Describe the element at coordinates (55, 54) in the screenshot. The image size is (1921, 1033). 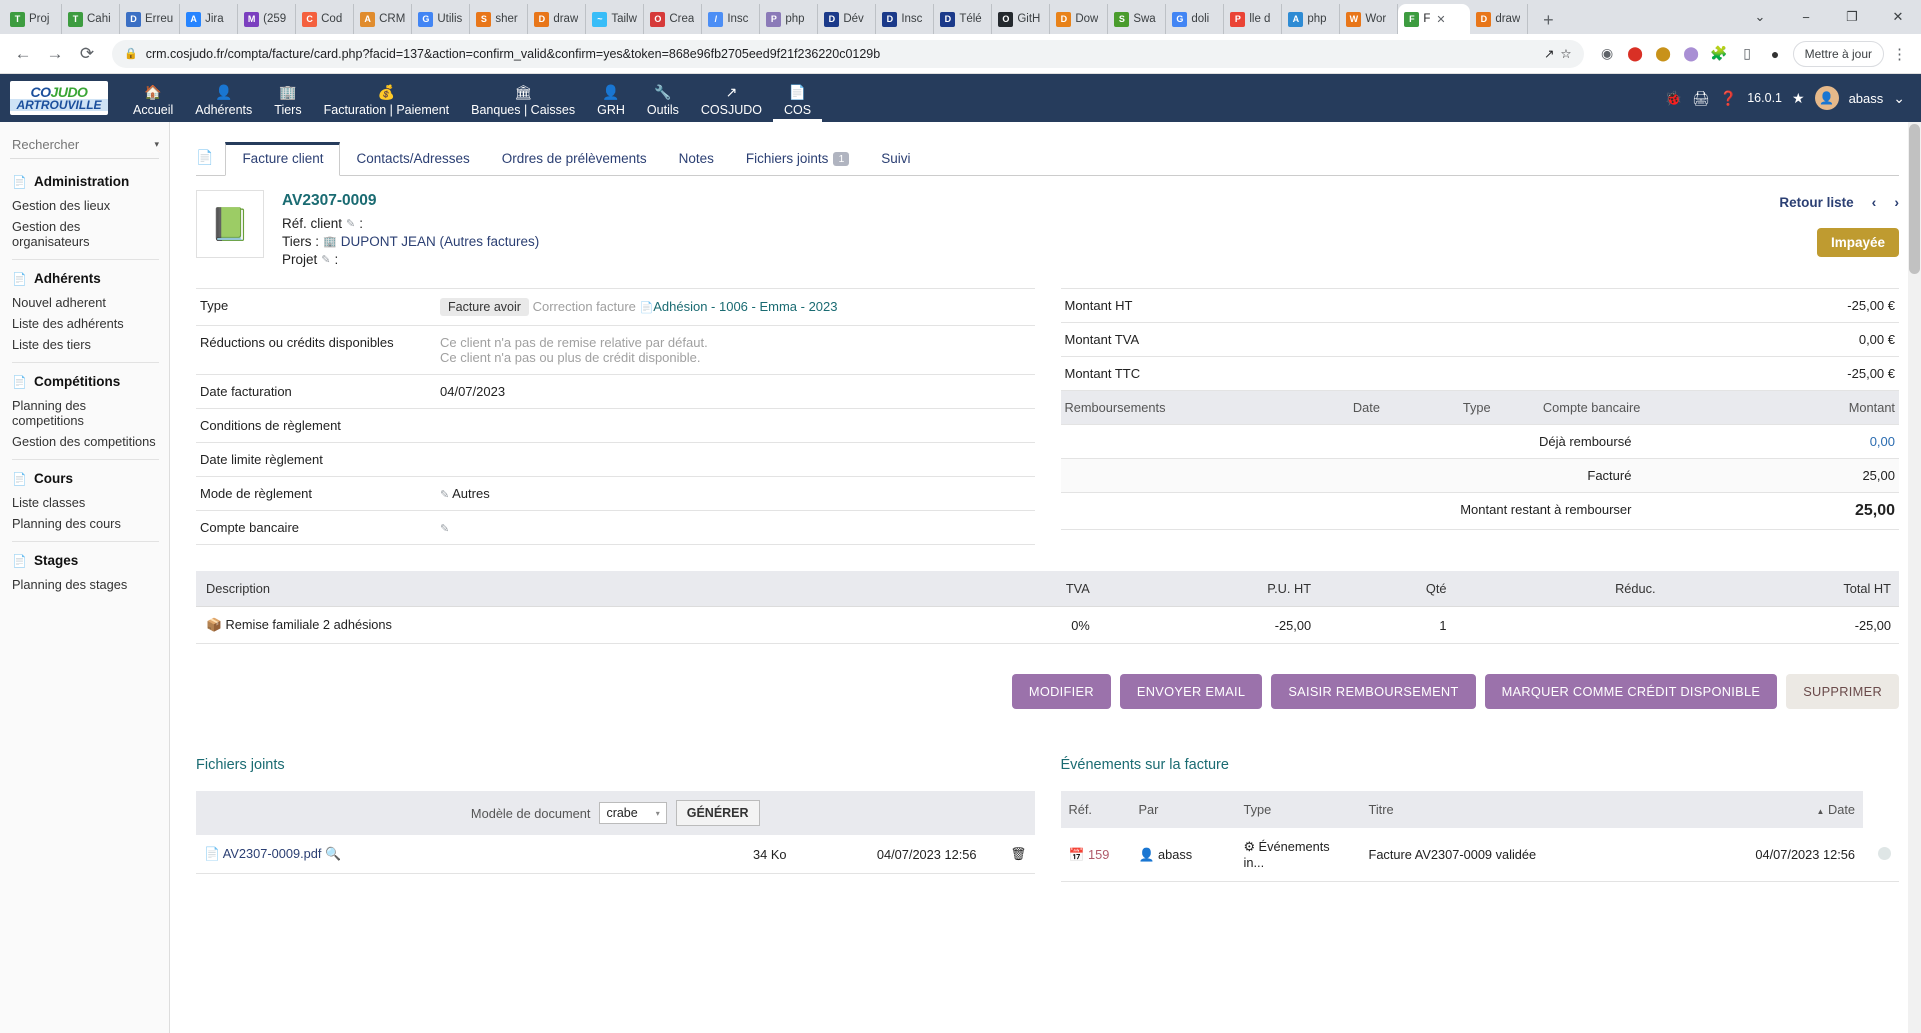
I see `forward-icon: →` at that location.